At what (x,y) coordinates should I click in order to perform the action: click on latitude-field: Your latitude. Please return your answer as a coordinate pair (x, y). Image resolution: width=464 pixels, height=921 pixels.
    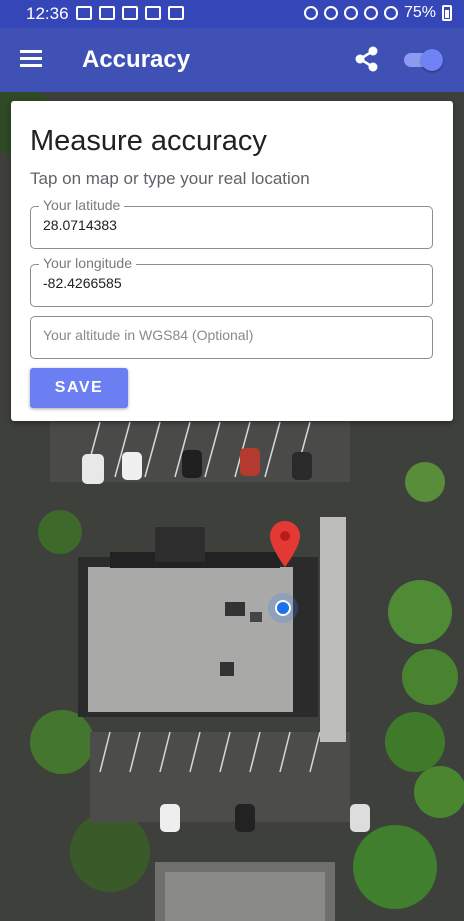
    Looking at the image, I should click on (231, 223).